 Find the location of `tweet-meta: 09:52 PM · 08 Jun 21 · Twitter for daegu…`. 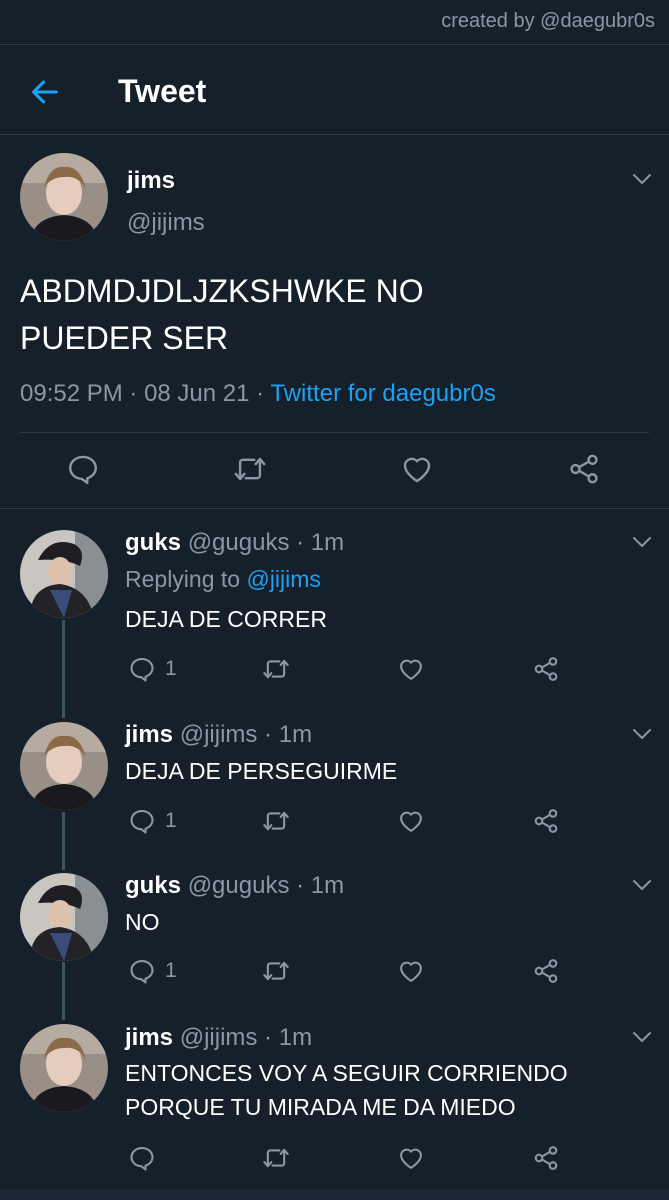

tweet-meta: 09:52 PM · 08 Jun 21 · Twitter for daegu… is located at coordinates (258, 393).